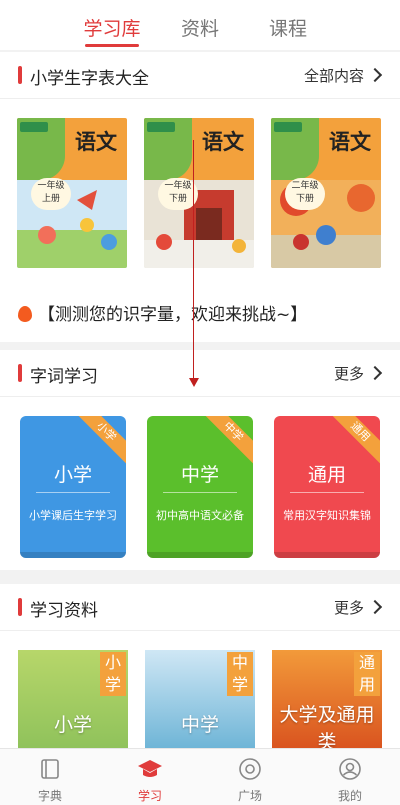 Image resolution: width=400 pixels, height=805 pixels. What do you see at coordinates (199, 193) in the screenshot?
I see `book-grade1-vol2: 语文 一年级 下册` at bounding box center [199, 193].